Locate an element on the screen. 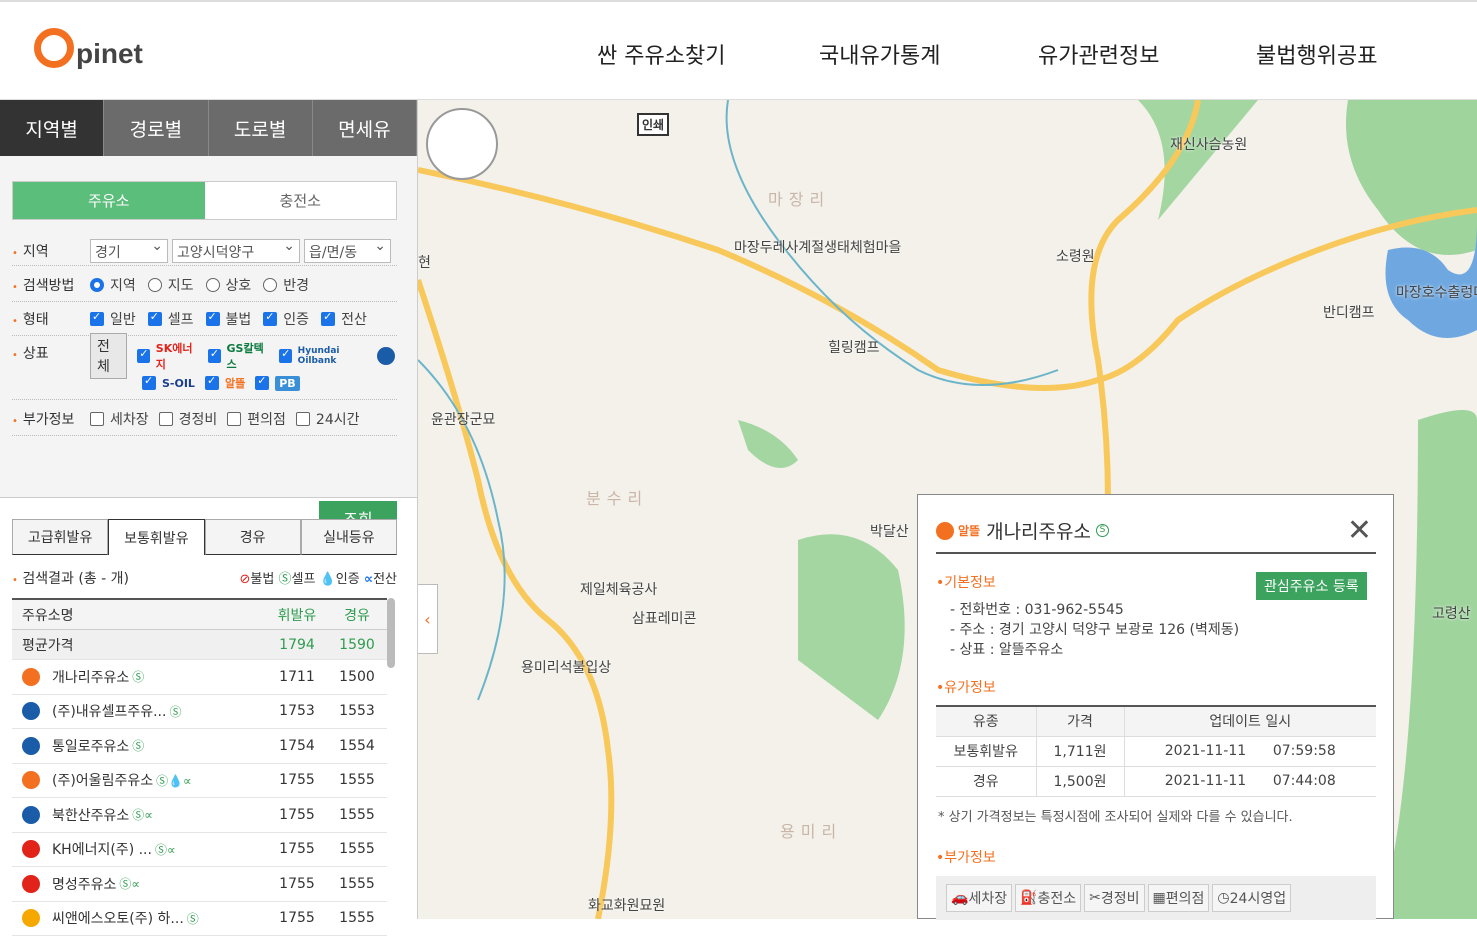  table-header: 주유소명 휘발유 경유 is located at coordinates (199, 614).